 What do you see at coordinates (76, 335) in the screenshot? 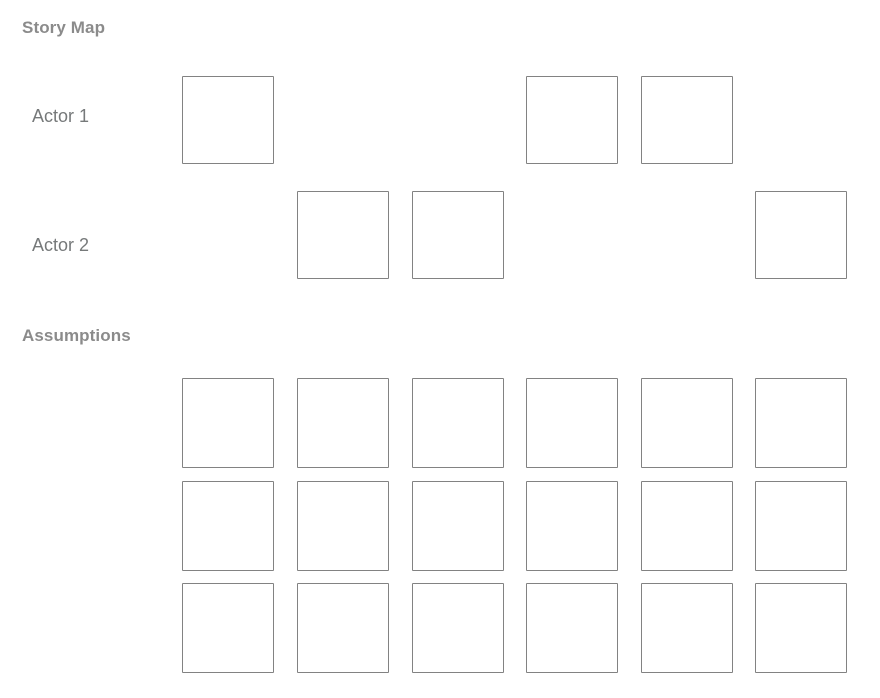
I see `assumptions-section-title: Assumptions` at bounding box center [76, 335].